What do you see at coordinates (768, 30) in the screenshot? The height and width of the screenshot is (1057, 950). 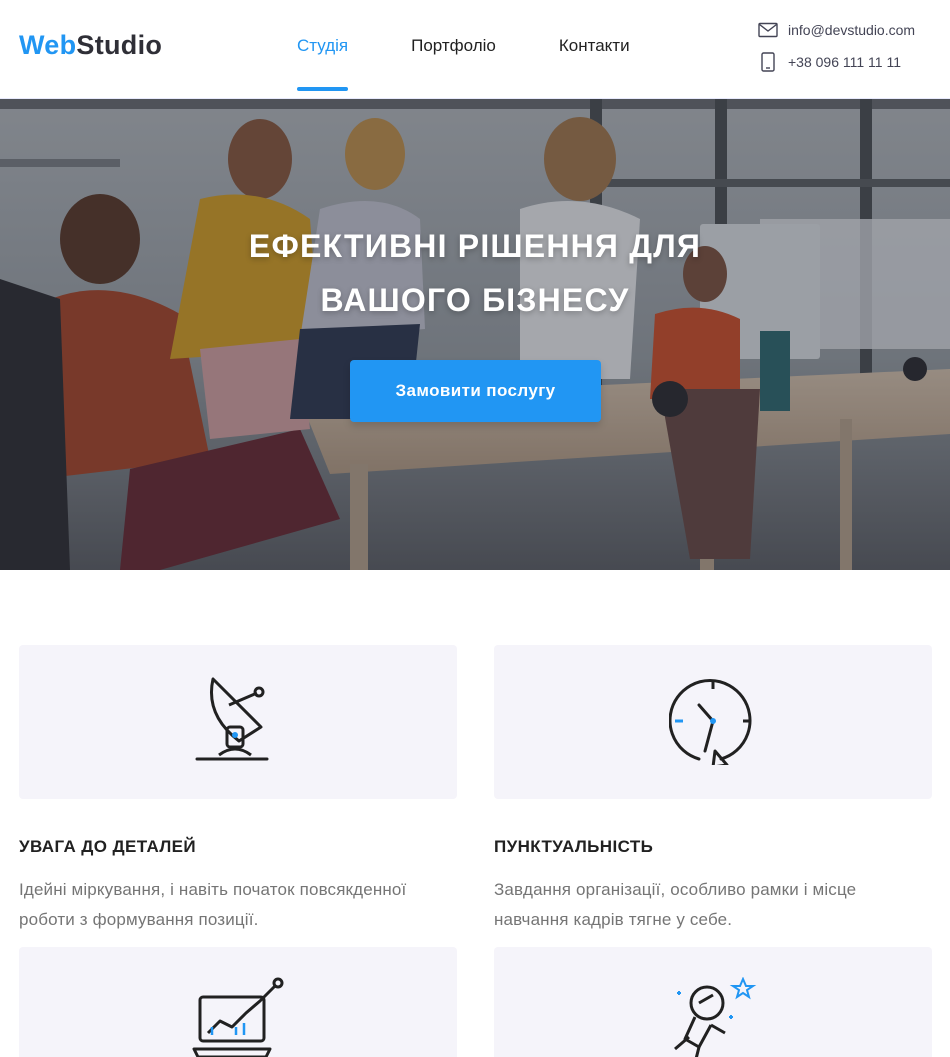 I see `mail-icon` at bounding box center [768, 30].